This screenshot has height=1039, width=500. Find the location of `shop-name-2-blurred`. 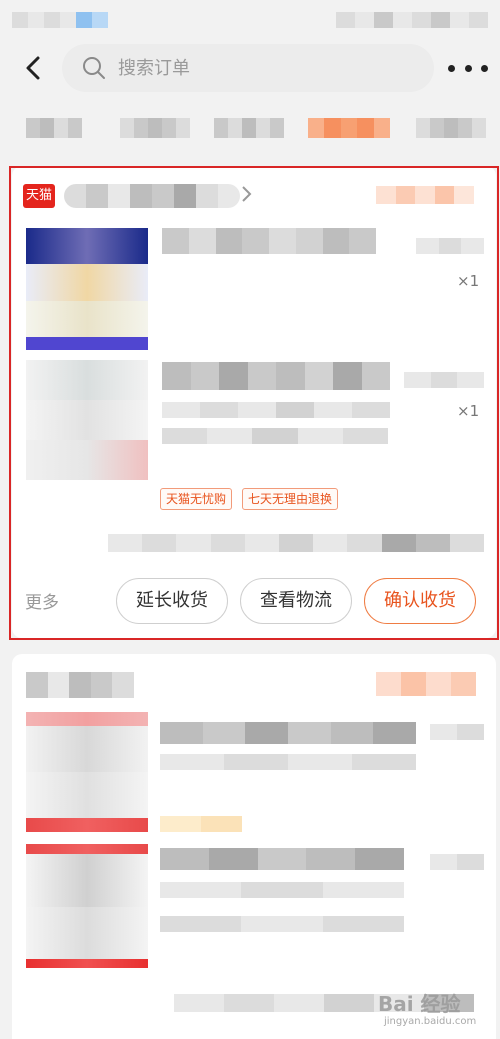

shop-name-2-blurred is located at coordinates (80, 685).